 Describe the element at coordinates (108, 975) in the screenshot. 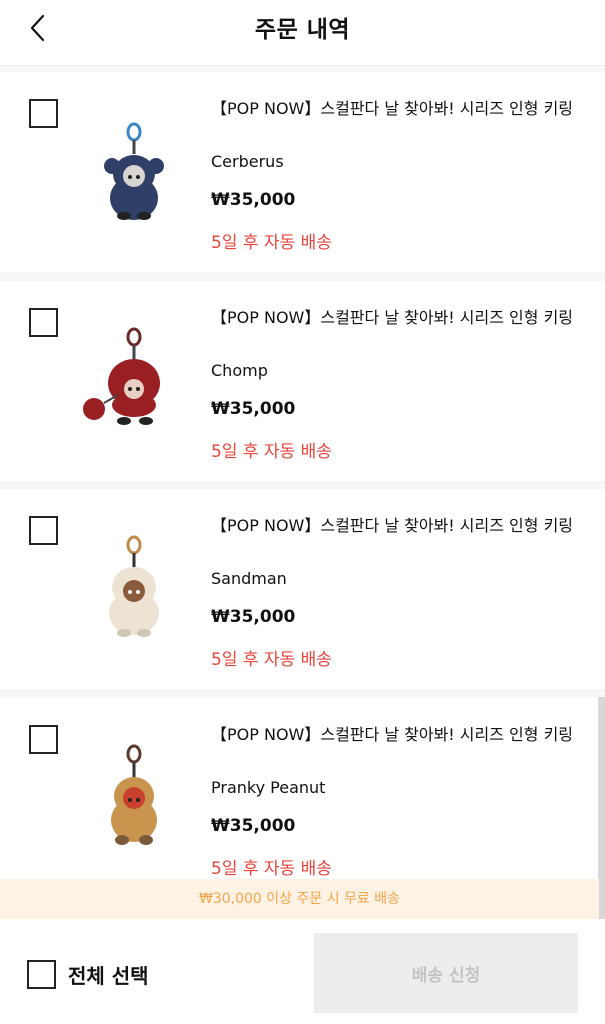

I see `select-all-label: 전체 선택` at that location.